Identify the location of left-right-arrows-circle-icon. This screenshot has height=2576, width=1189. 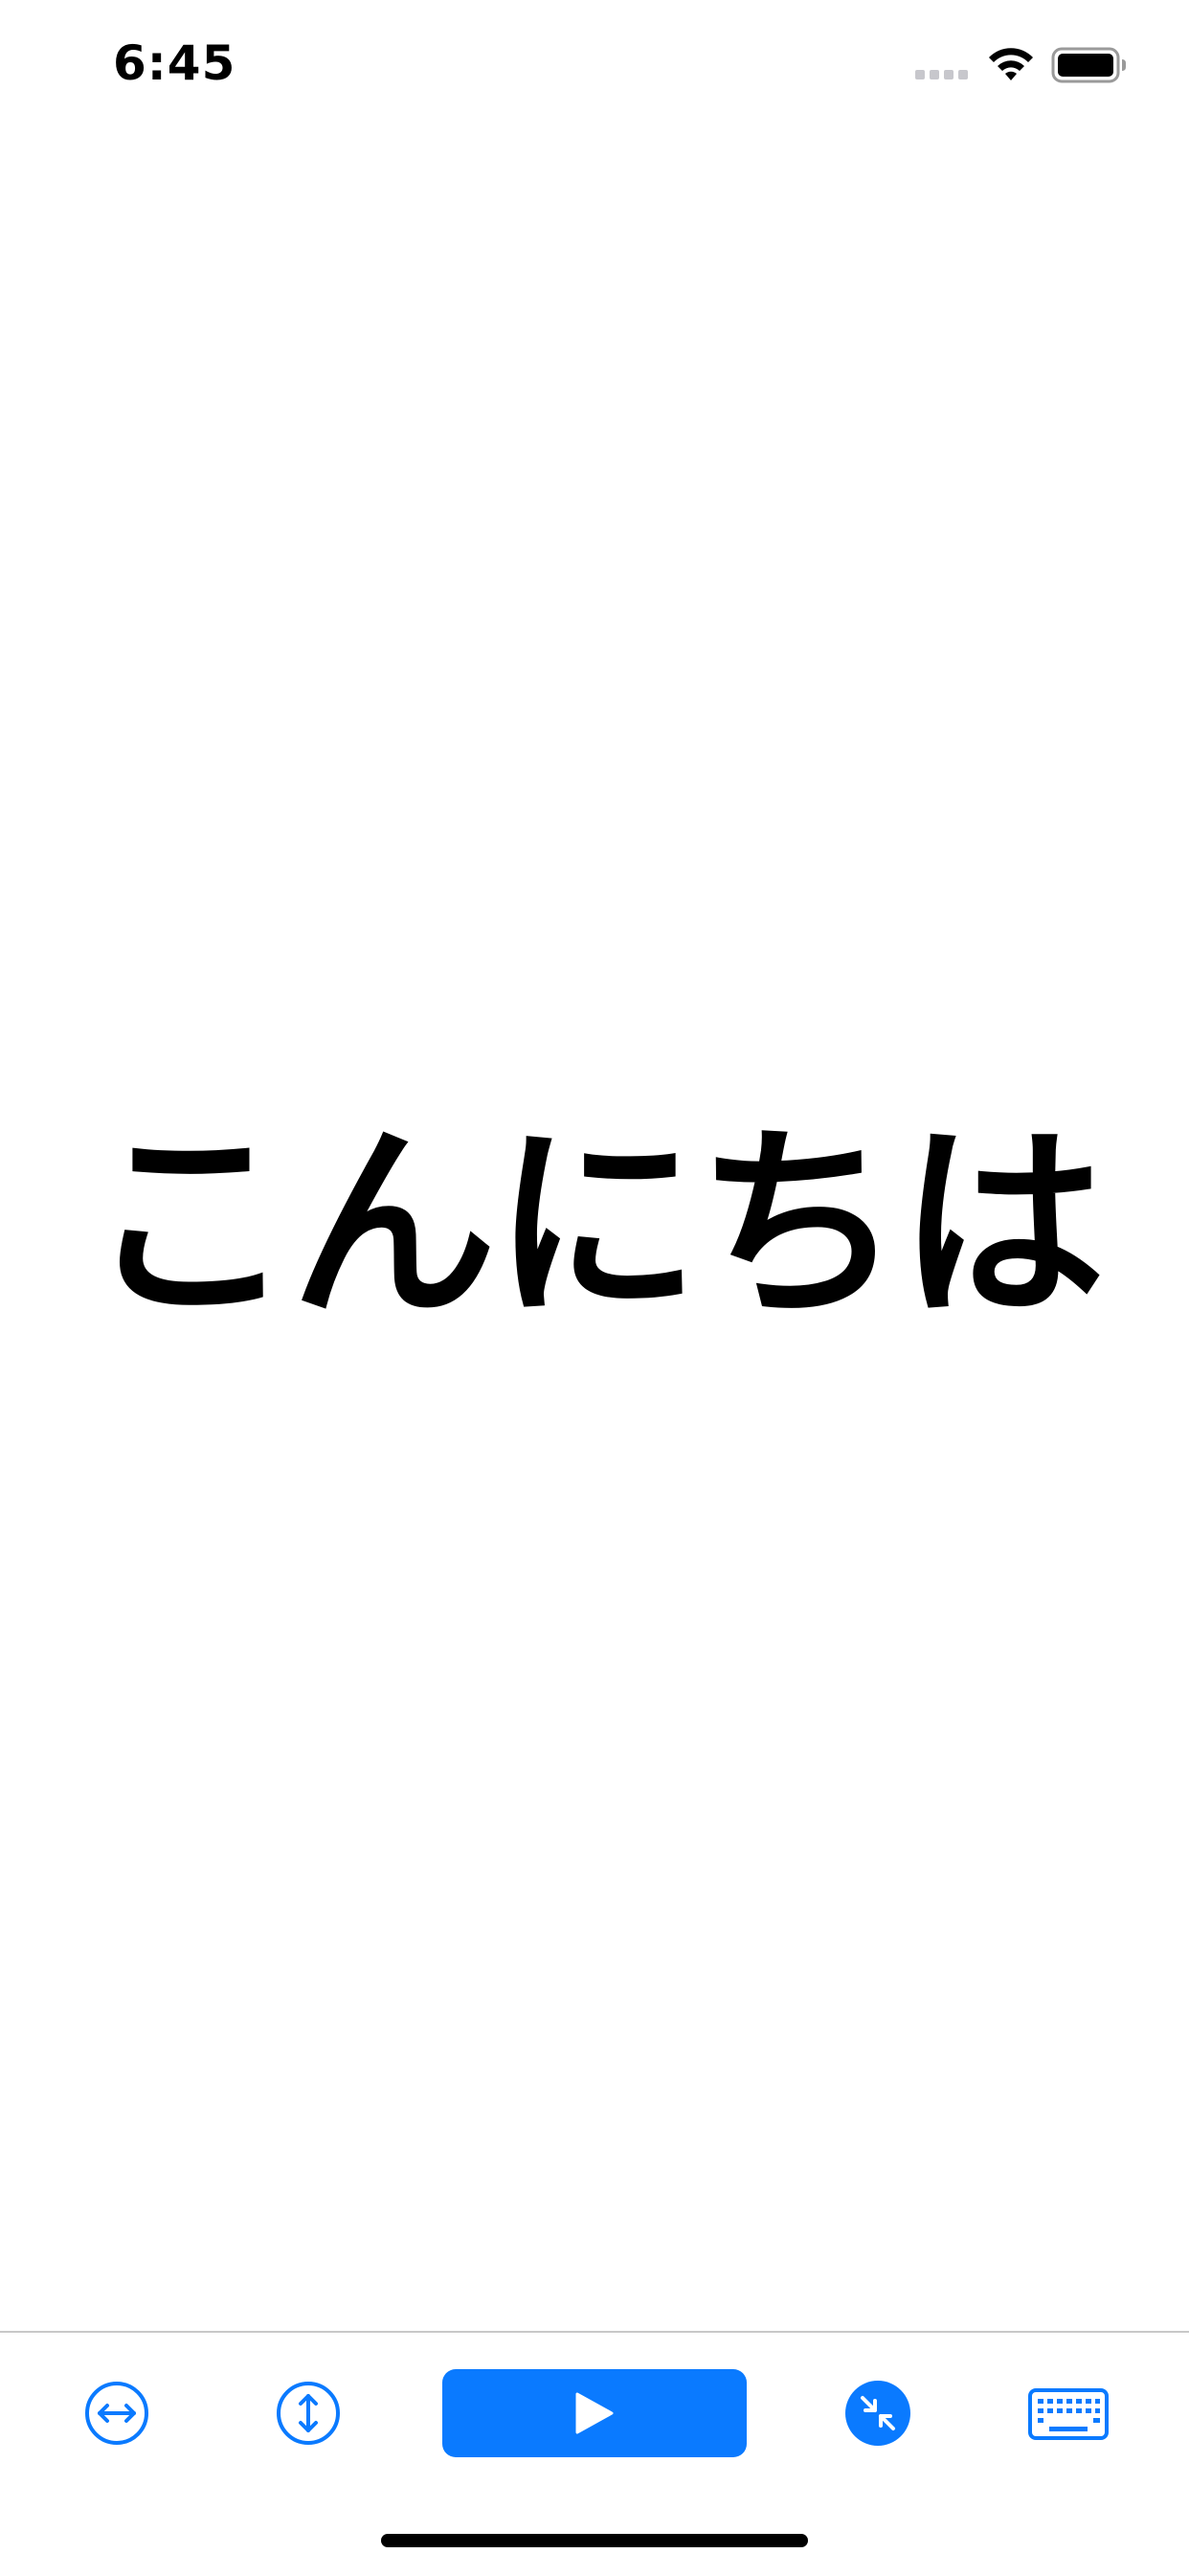
(116, 2413).